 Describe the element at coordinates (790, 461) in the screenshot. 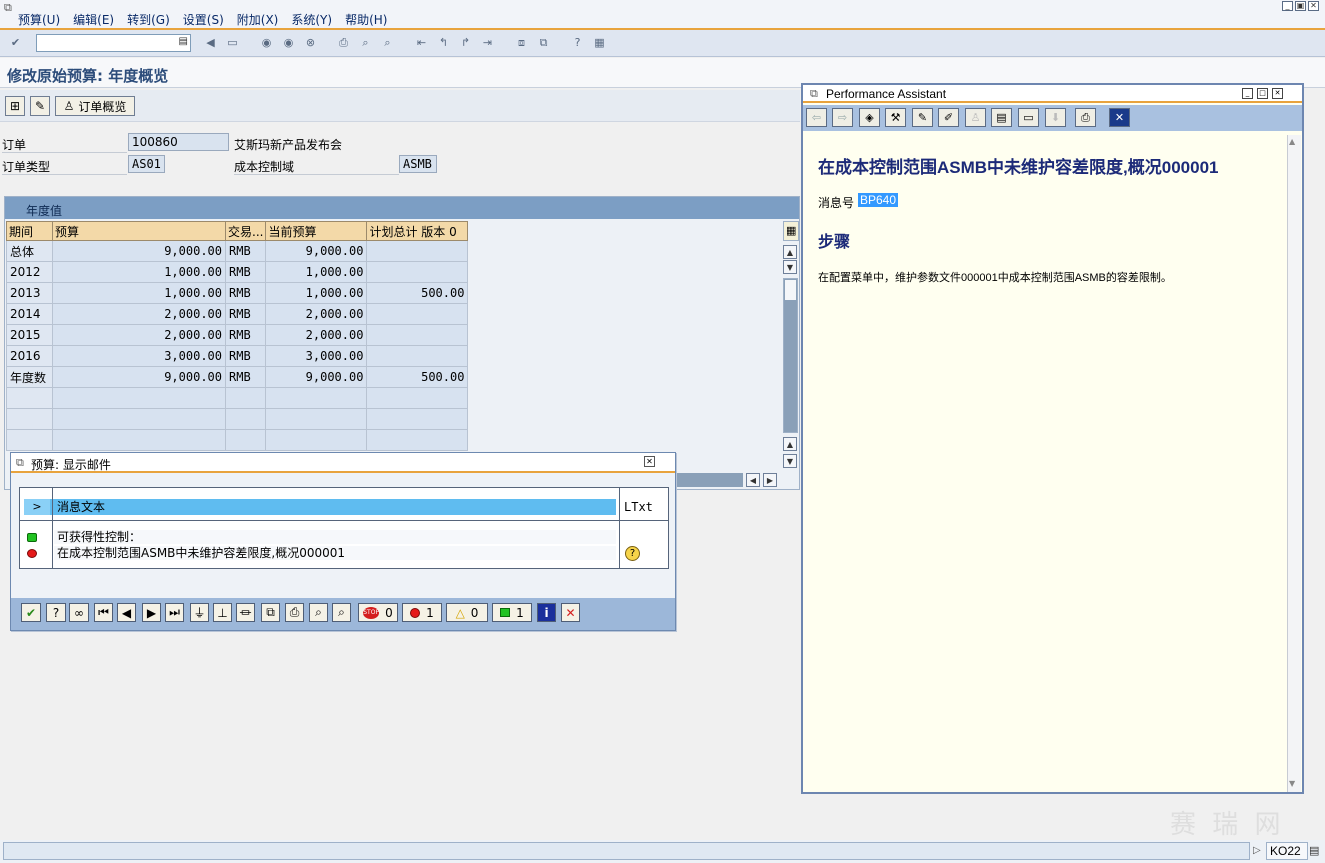

I see `scroll-down-button: ▼` at that location.